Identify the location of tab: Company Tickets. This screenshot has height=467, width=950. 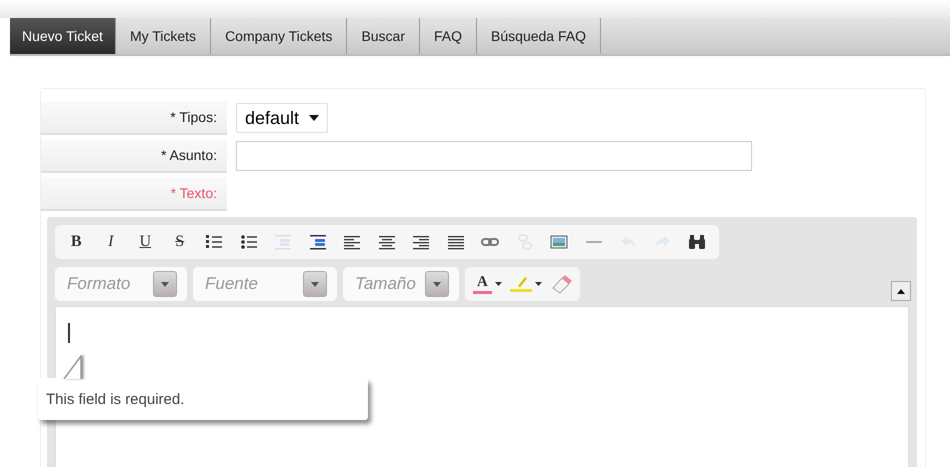
(279, 36).